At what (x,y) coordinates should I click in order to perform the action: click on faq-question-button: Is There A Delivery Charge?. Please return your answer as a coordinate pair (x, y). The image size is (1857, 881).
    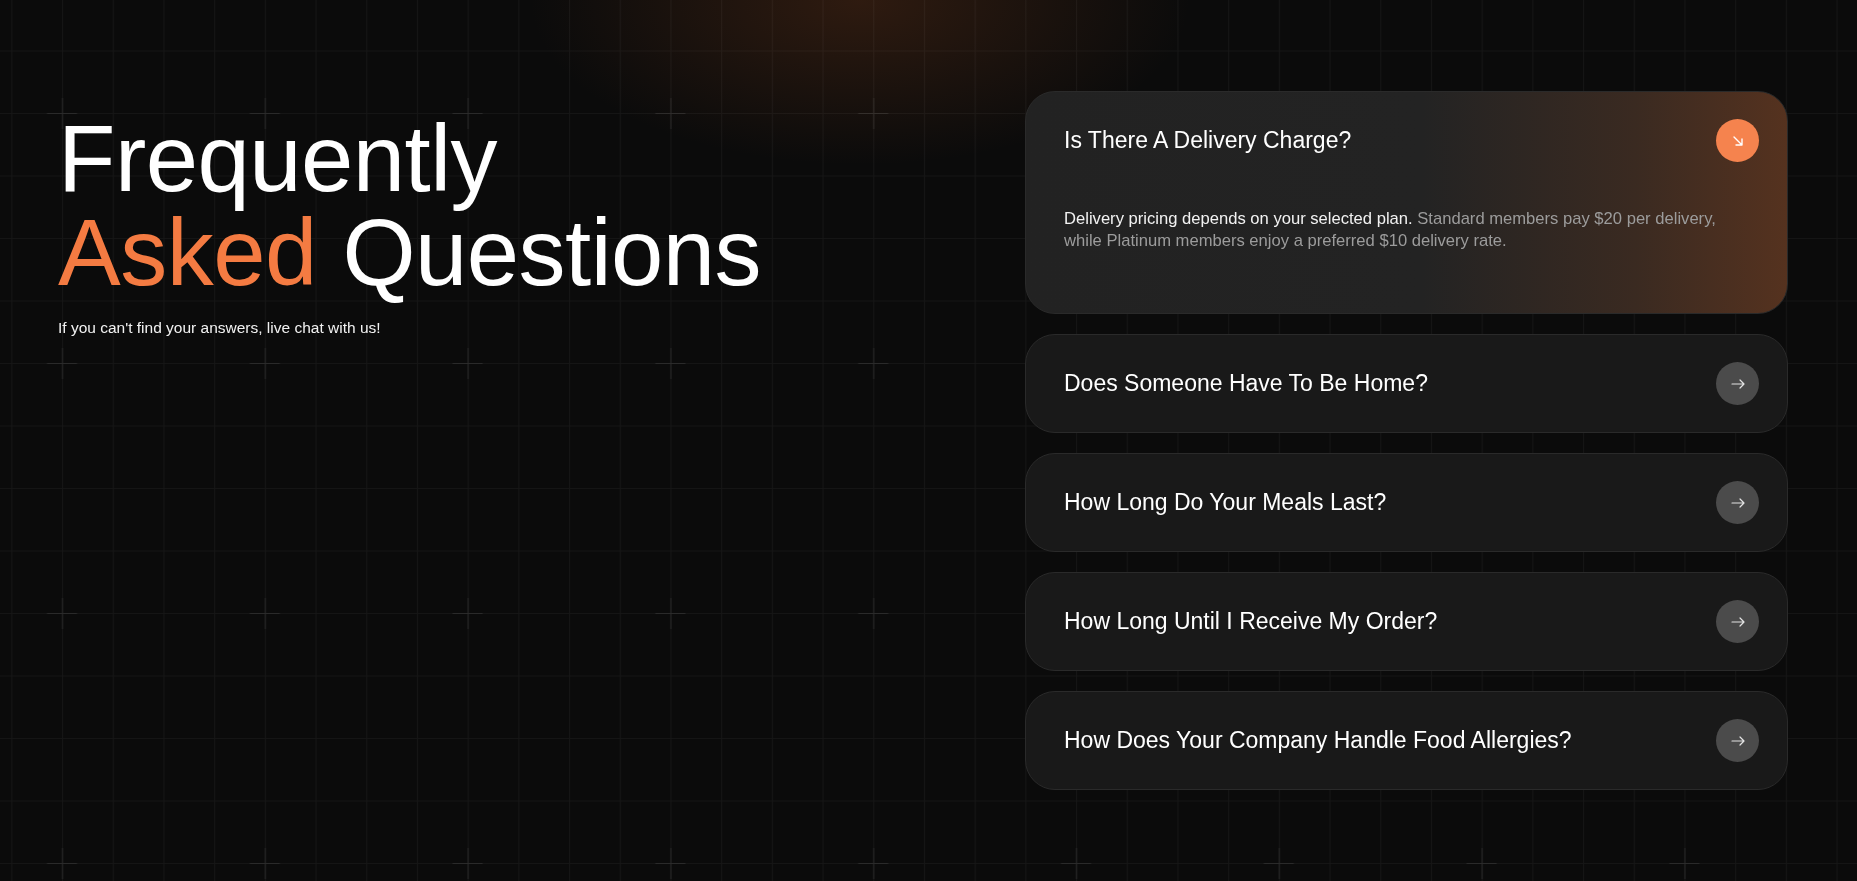
    Looking at the image, I should click on (1406, 140).